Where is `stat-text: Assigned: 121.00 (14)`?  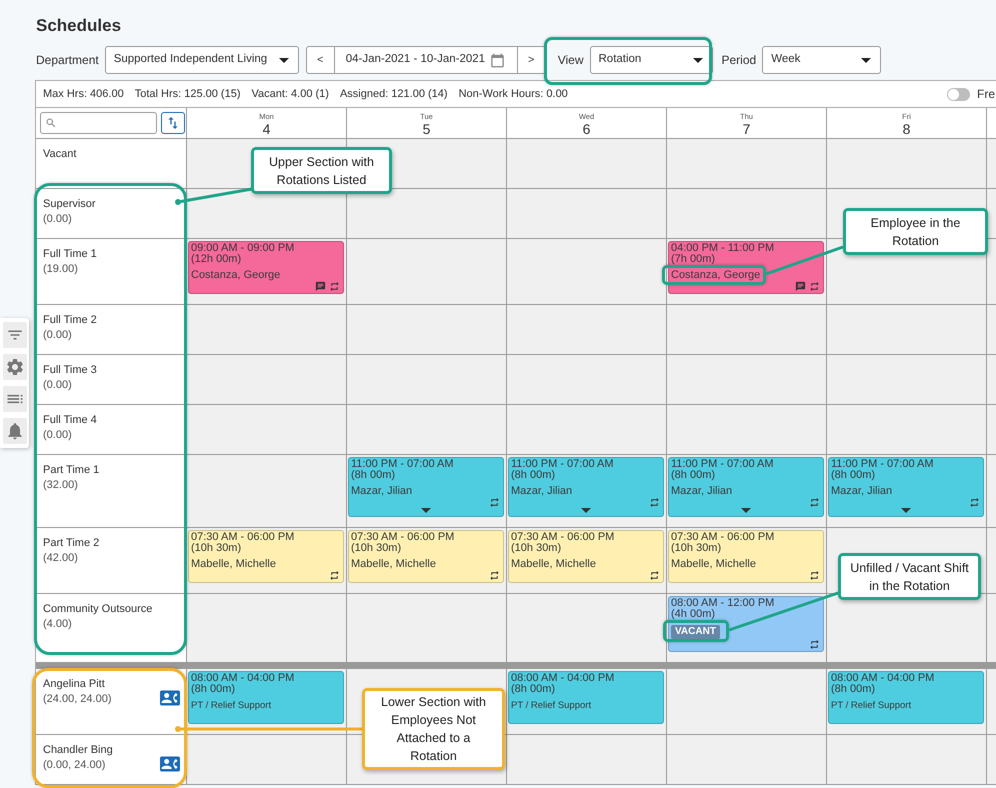
stat-text: Assigned: 121.00 (14) is located at coordinates (394, 94).